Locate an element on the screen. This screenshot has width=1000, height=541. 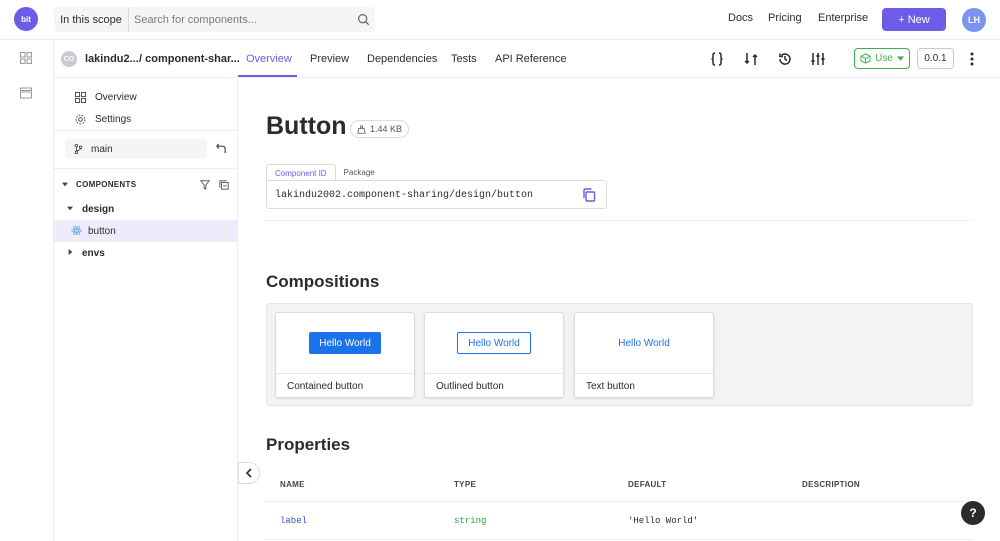
prop-type: string is located at coordinates (470, 521).